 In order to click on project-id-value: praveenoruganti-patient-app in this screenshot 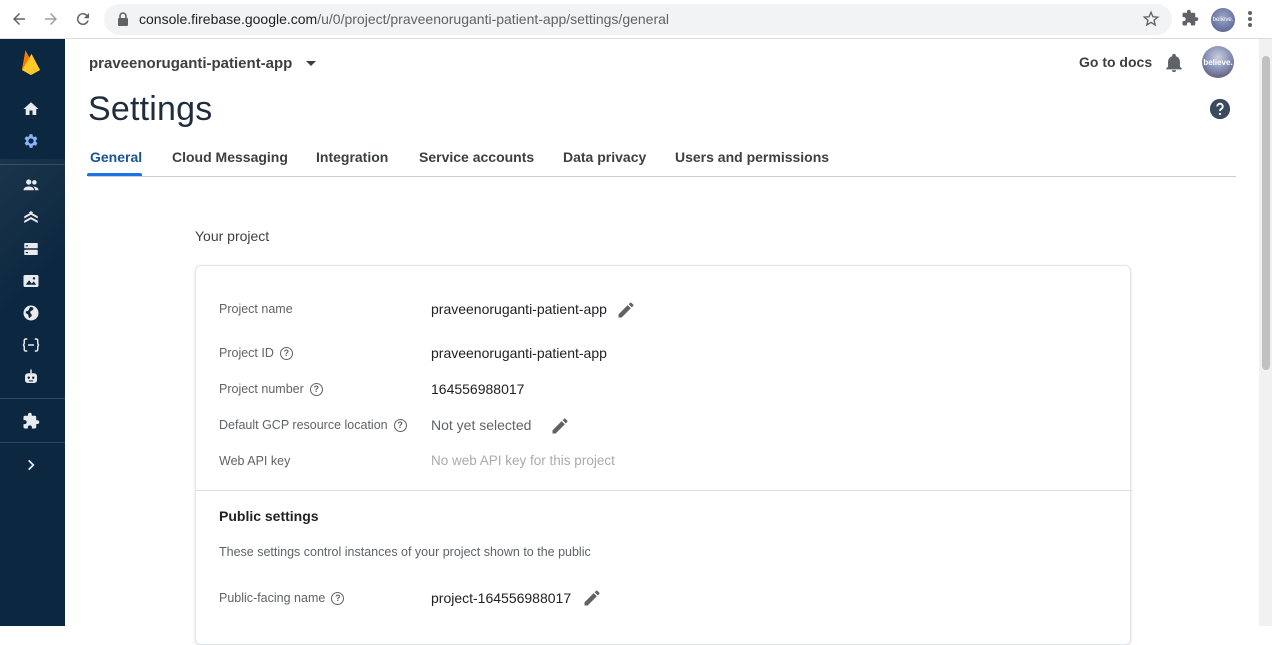, I will do `click(519, 353)`.